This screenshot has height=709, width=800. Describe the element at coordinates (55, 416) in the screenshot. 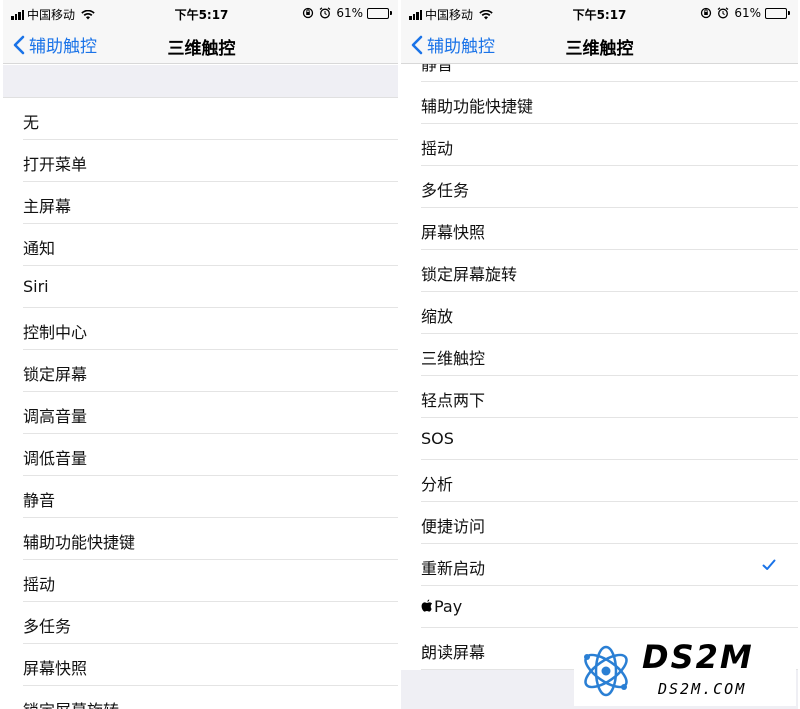

I see `list-item-label: 调高音量` at that location.